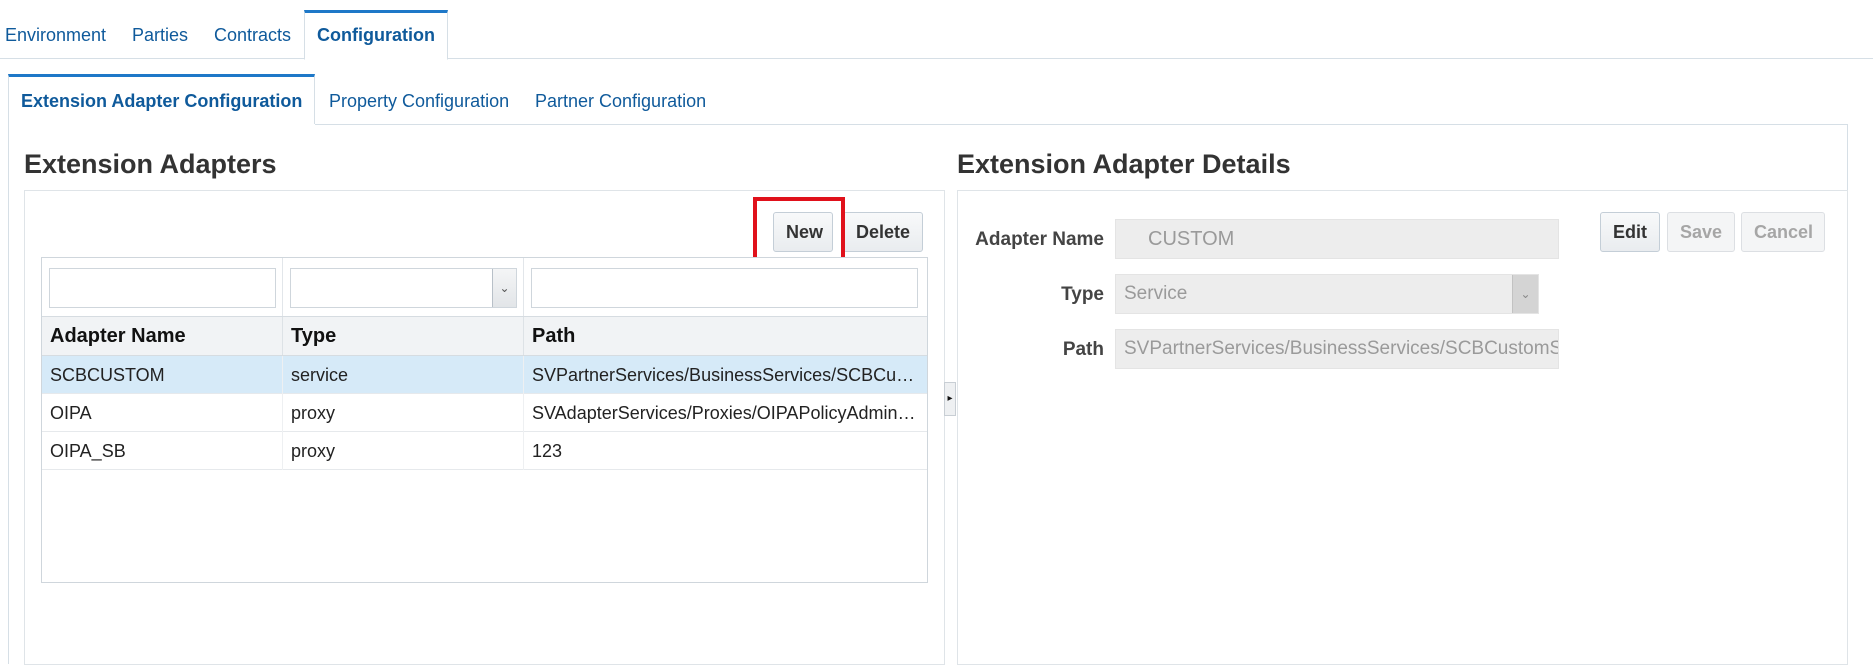 The height and width of the screenshot is (665, 1873). What do you see at coordinates (1630, 232) in the screenshot?
I see `edit-button: Edit` at bounding box center [1630, 232].